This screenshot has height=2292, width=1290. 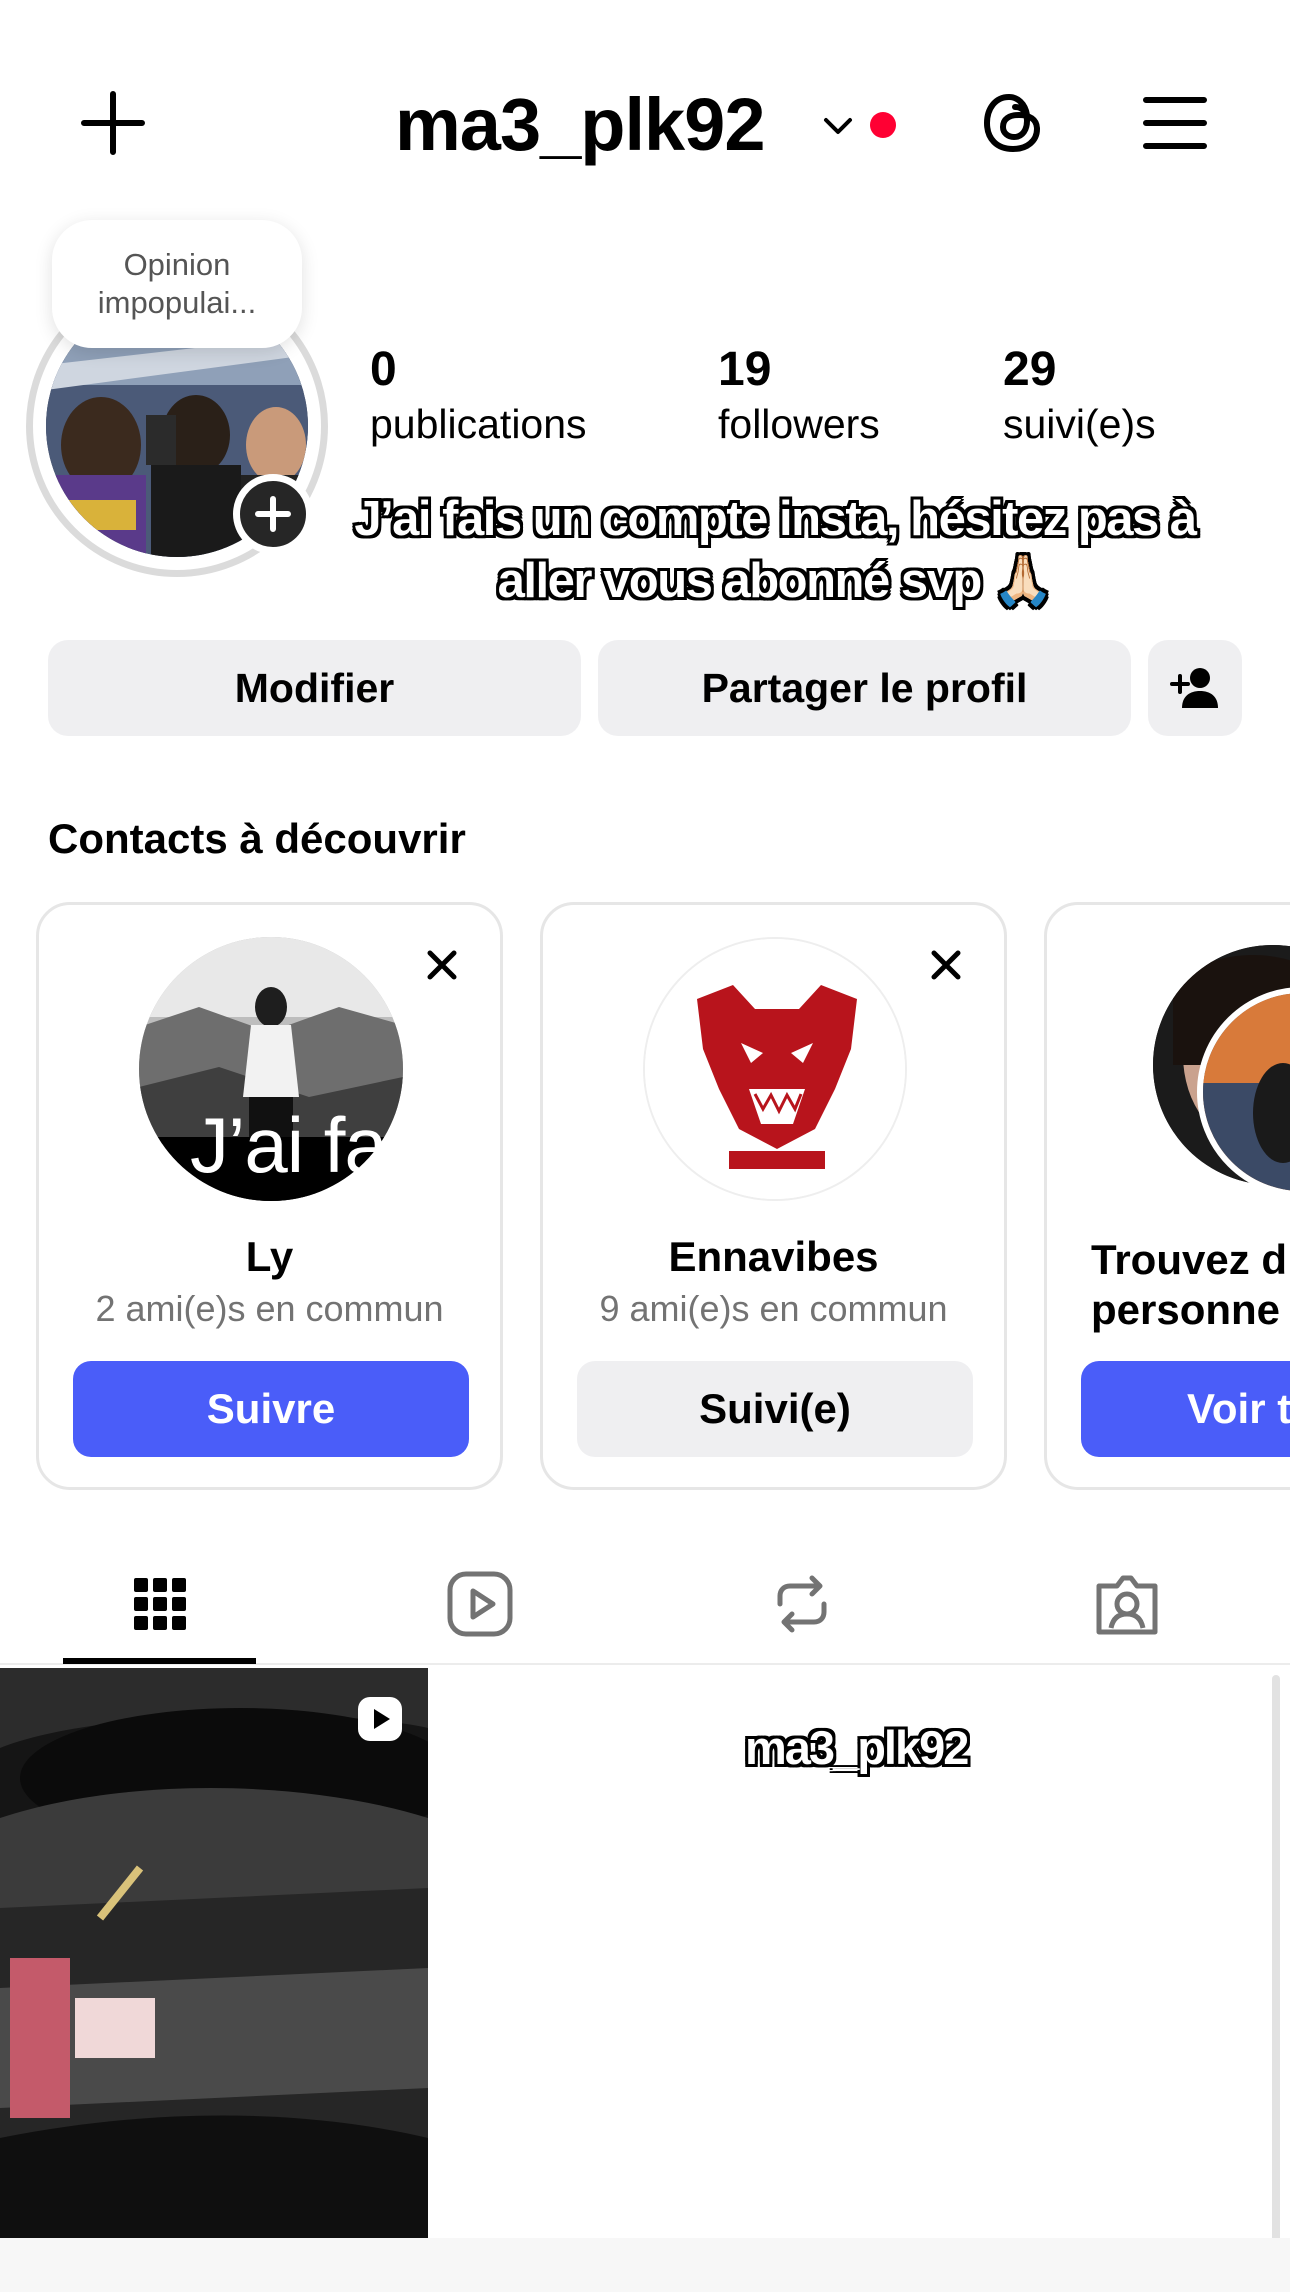 I want to click on followers-label: followers, so click(x=799, y=424).